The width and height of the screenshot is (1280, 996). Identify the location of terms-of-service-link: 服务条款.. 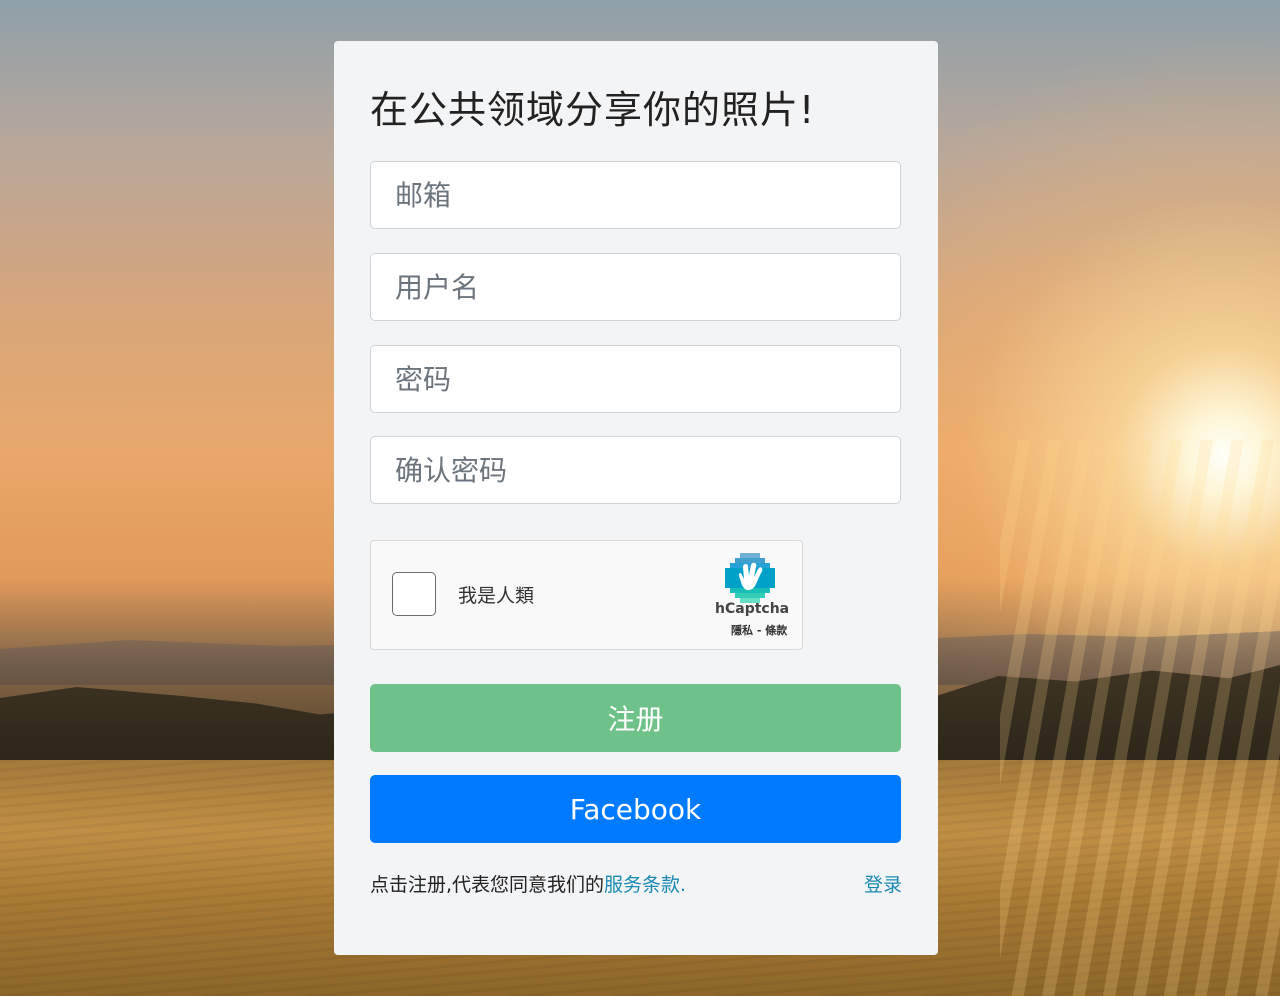
(645, 885).